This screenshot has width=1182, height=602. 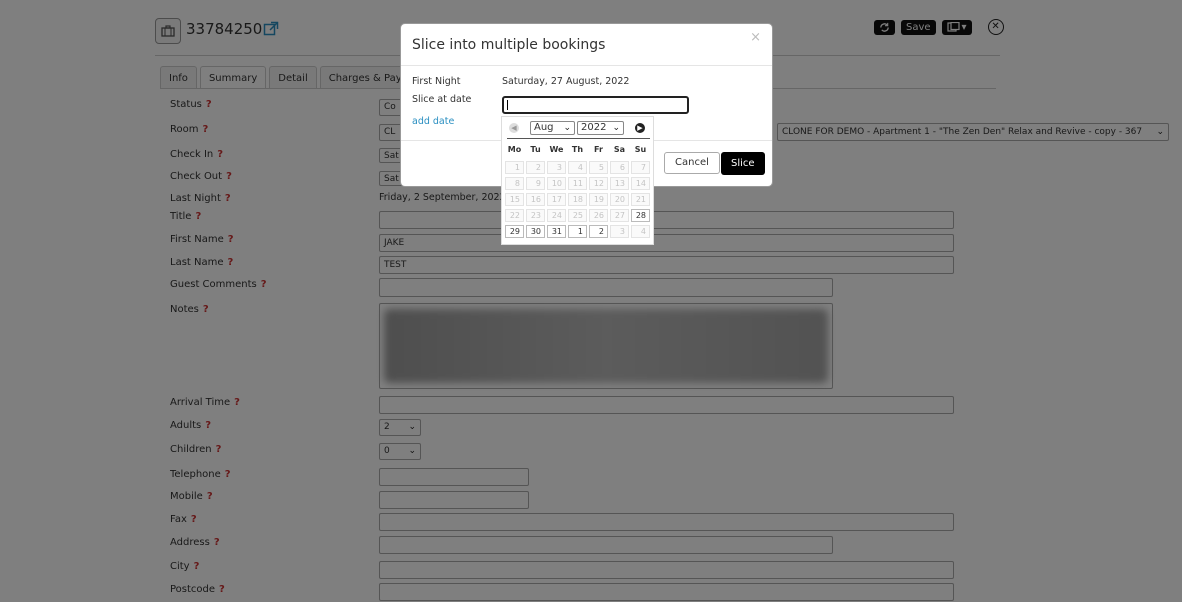 What do you see at coordinates (640, 183) in the screenshot?
I see `calendar-day: 14` at bounding box center [640, 183].